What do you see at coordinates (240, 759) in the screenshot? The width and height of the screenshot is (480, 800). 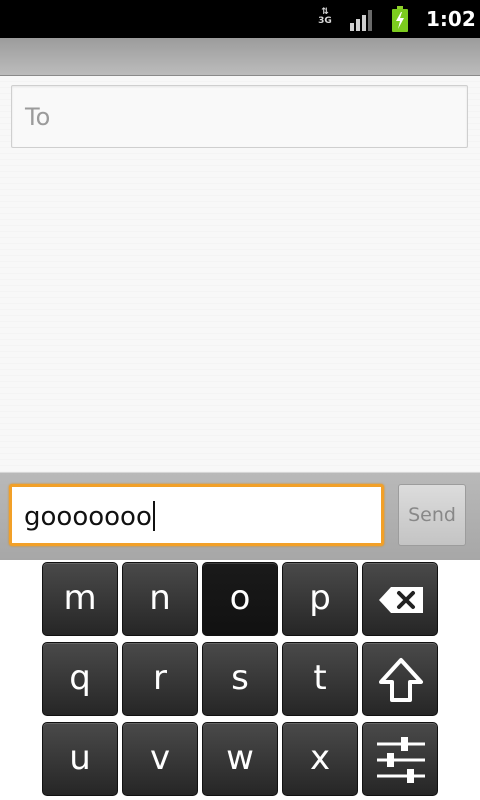 I see `key-w: w` at bounding box center [240, 759].